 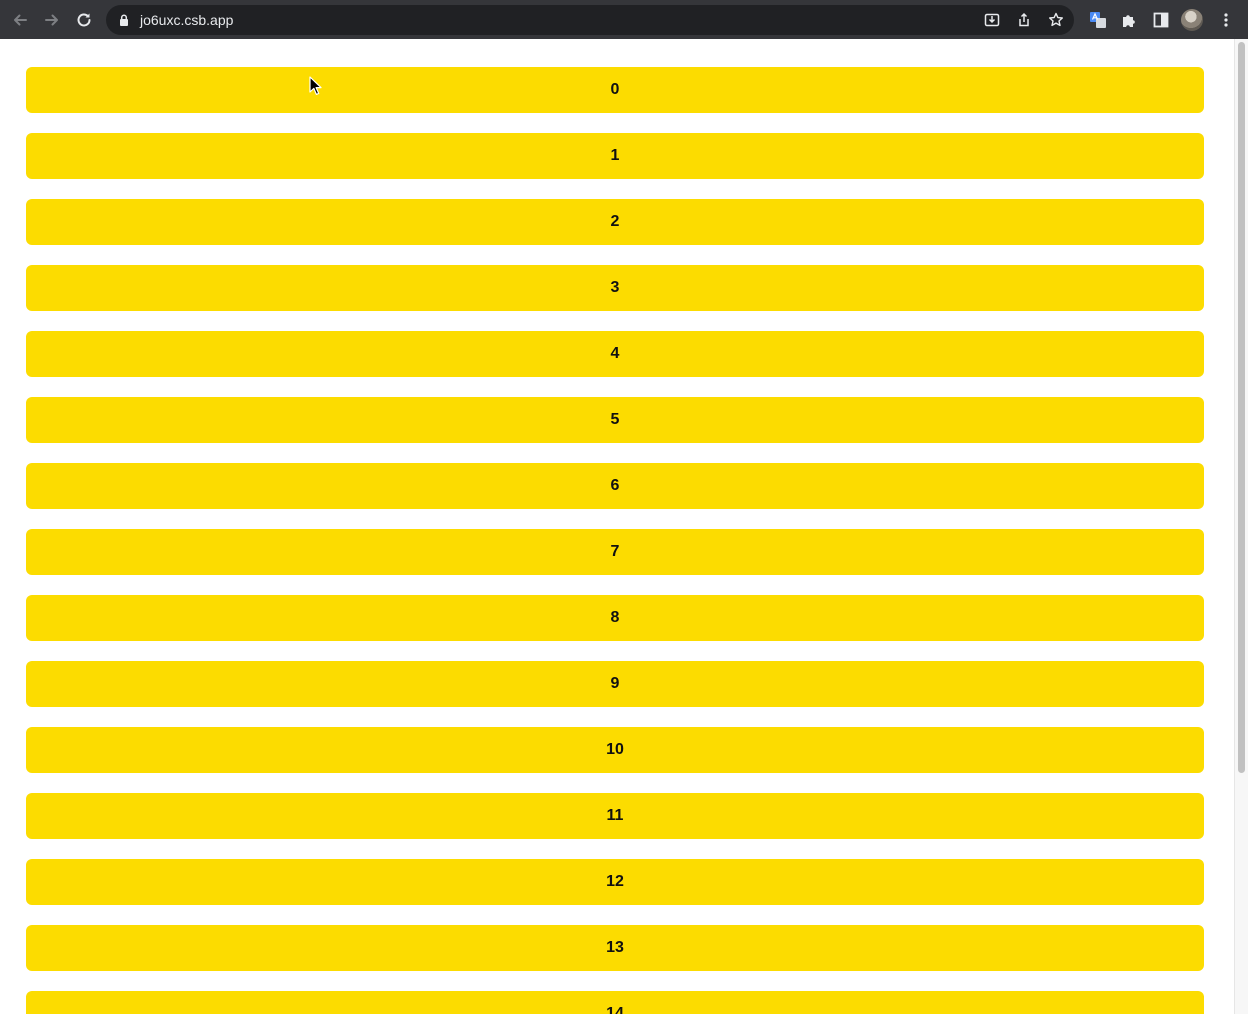 What do you see at coordinates (1024, 20) in the screenshot?
I see `share-icon` at bounding box center [1024, 20].